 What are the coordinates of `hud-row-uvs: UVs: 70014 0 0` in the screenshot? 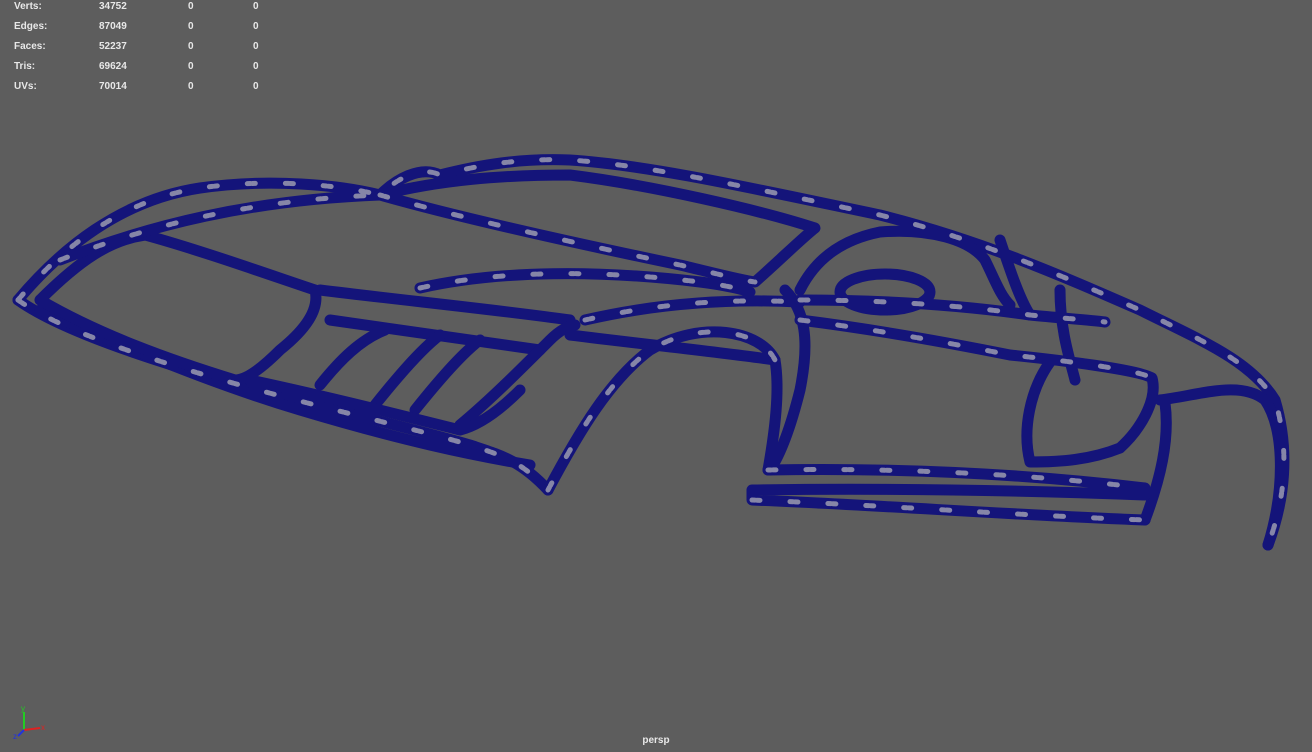 It's located at (144, 90).